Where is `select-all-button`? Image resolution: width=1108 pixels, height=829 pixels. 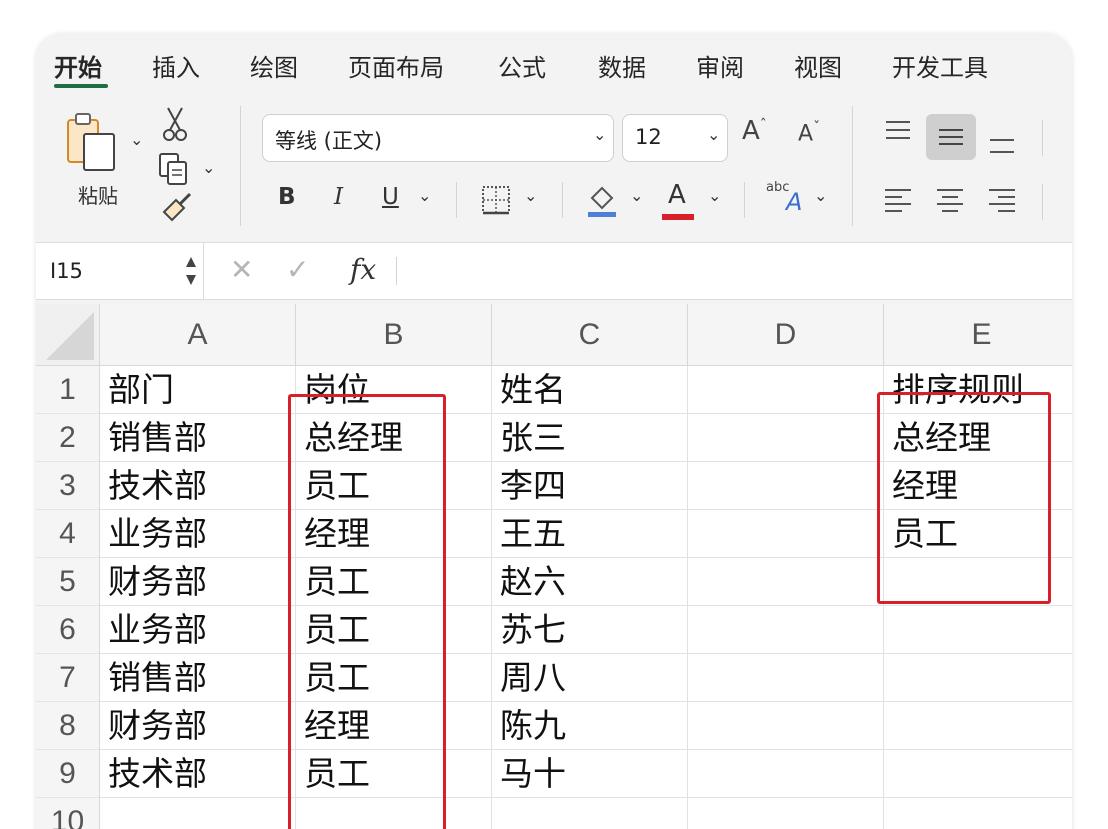 select-all-button is located at coordinates (68, 335).